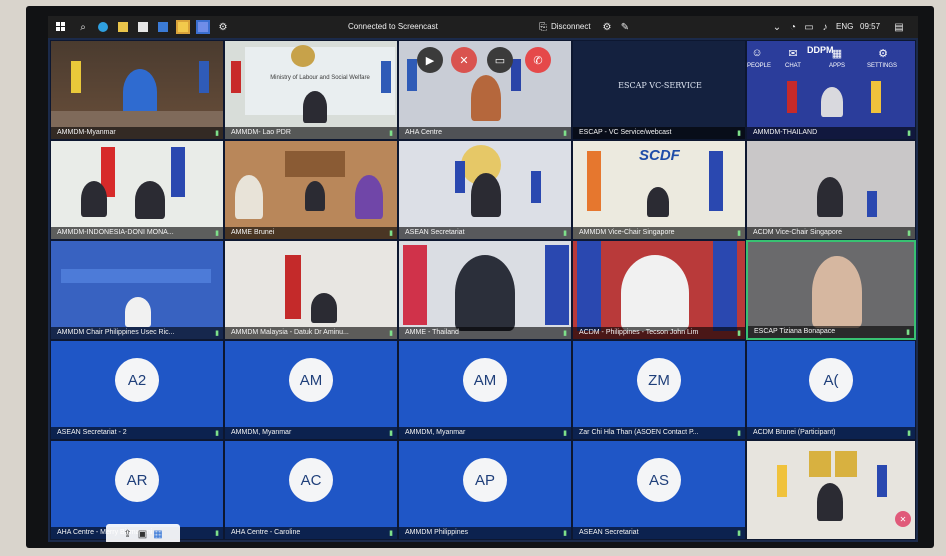 The width and height of the screenshot is (946, 556). What do you see at coordinates (831, 490) in the screenshot?
I see `video-tile: ✕` at bounding box center [831, 490].